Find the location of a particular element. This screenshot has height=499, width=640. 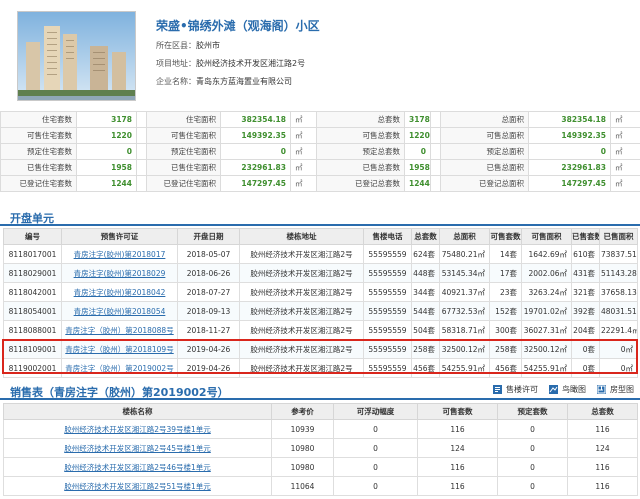

license-button: 售楼许可 is located at coordinates (515, 389).